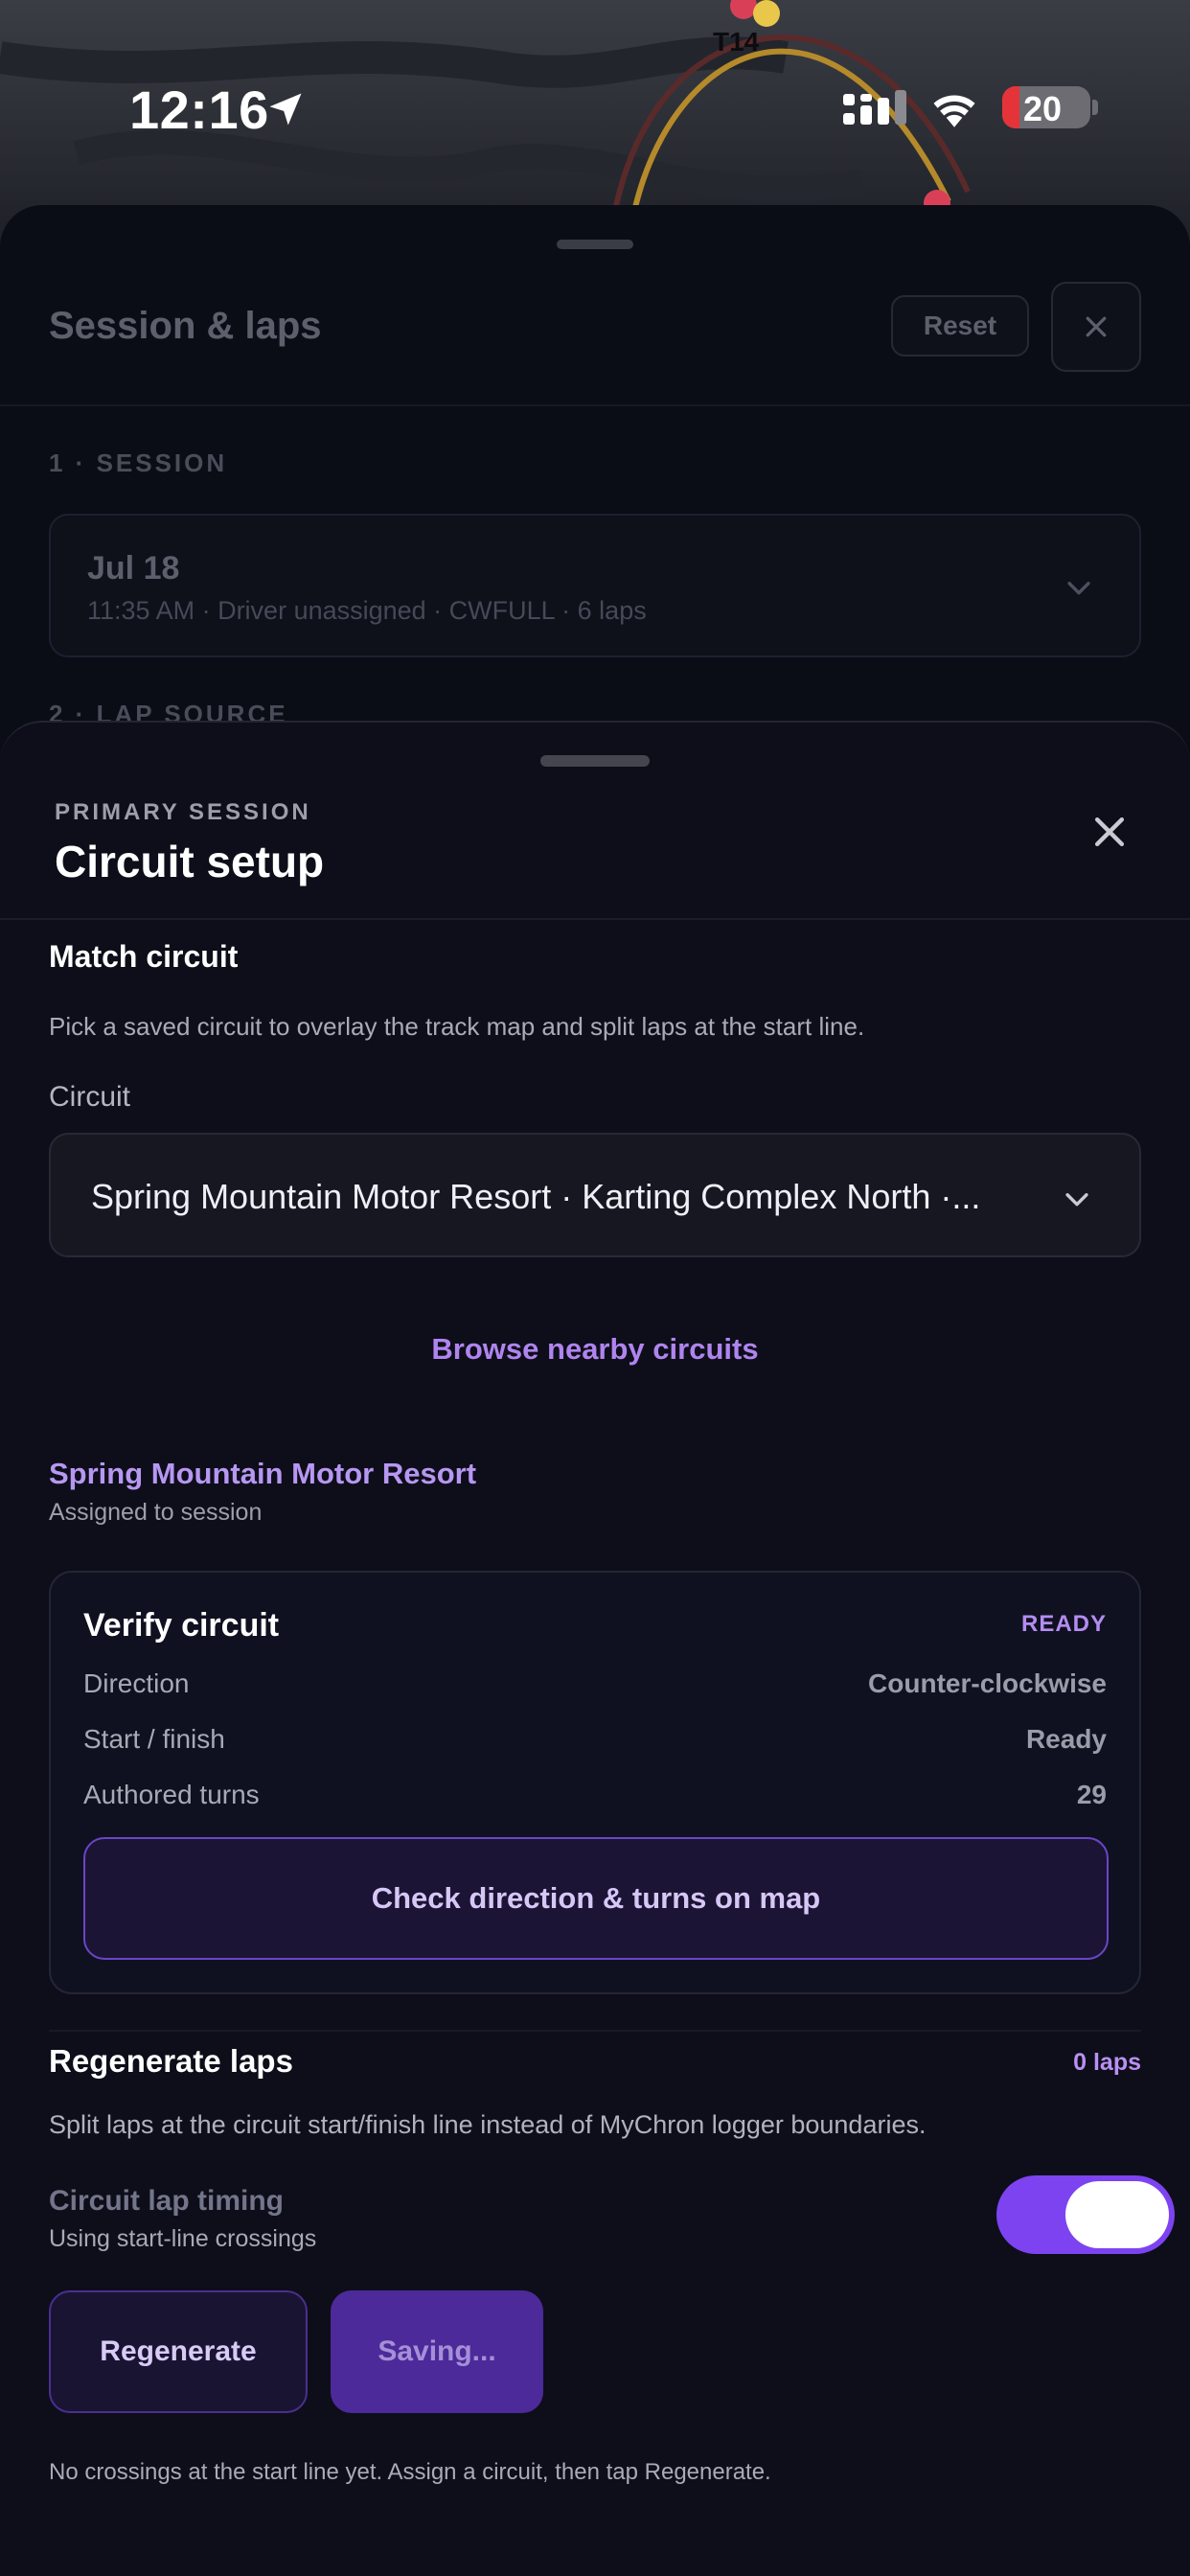 Image resolution: width=1190 pixels, height=2576 pixels. Describe the element at coordinates (1064, 1624) in the screenshot. I see `status-badge: READY` at that location.